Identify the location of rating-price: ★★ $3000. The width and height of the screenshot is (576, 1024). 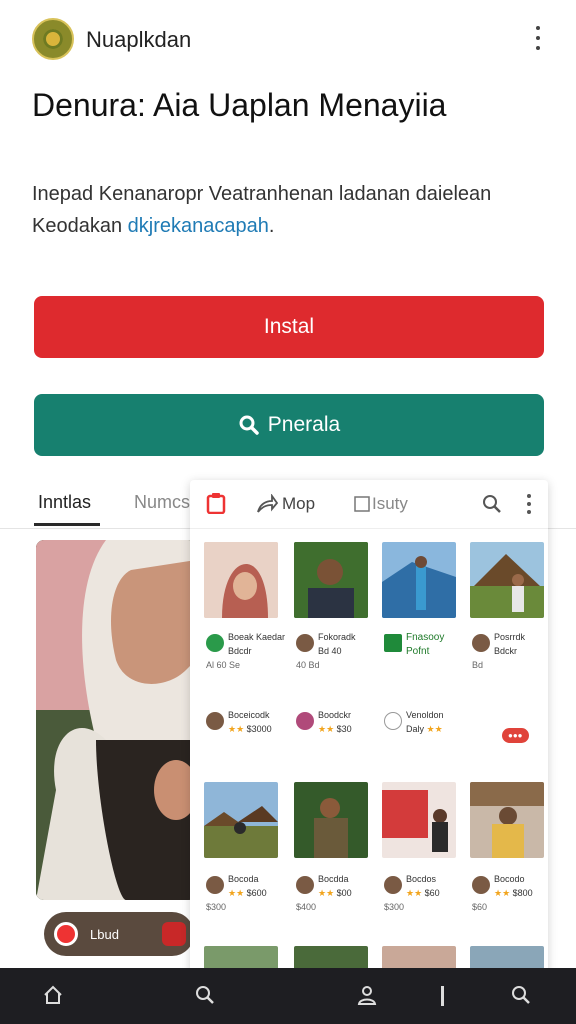
(250, 729).